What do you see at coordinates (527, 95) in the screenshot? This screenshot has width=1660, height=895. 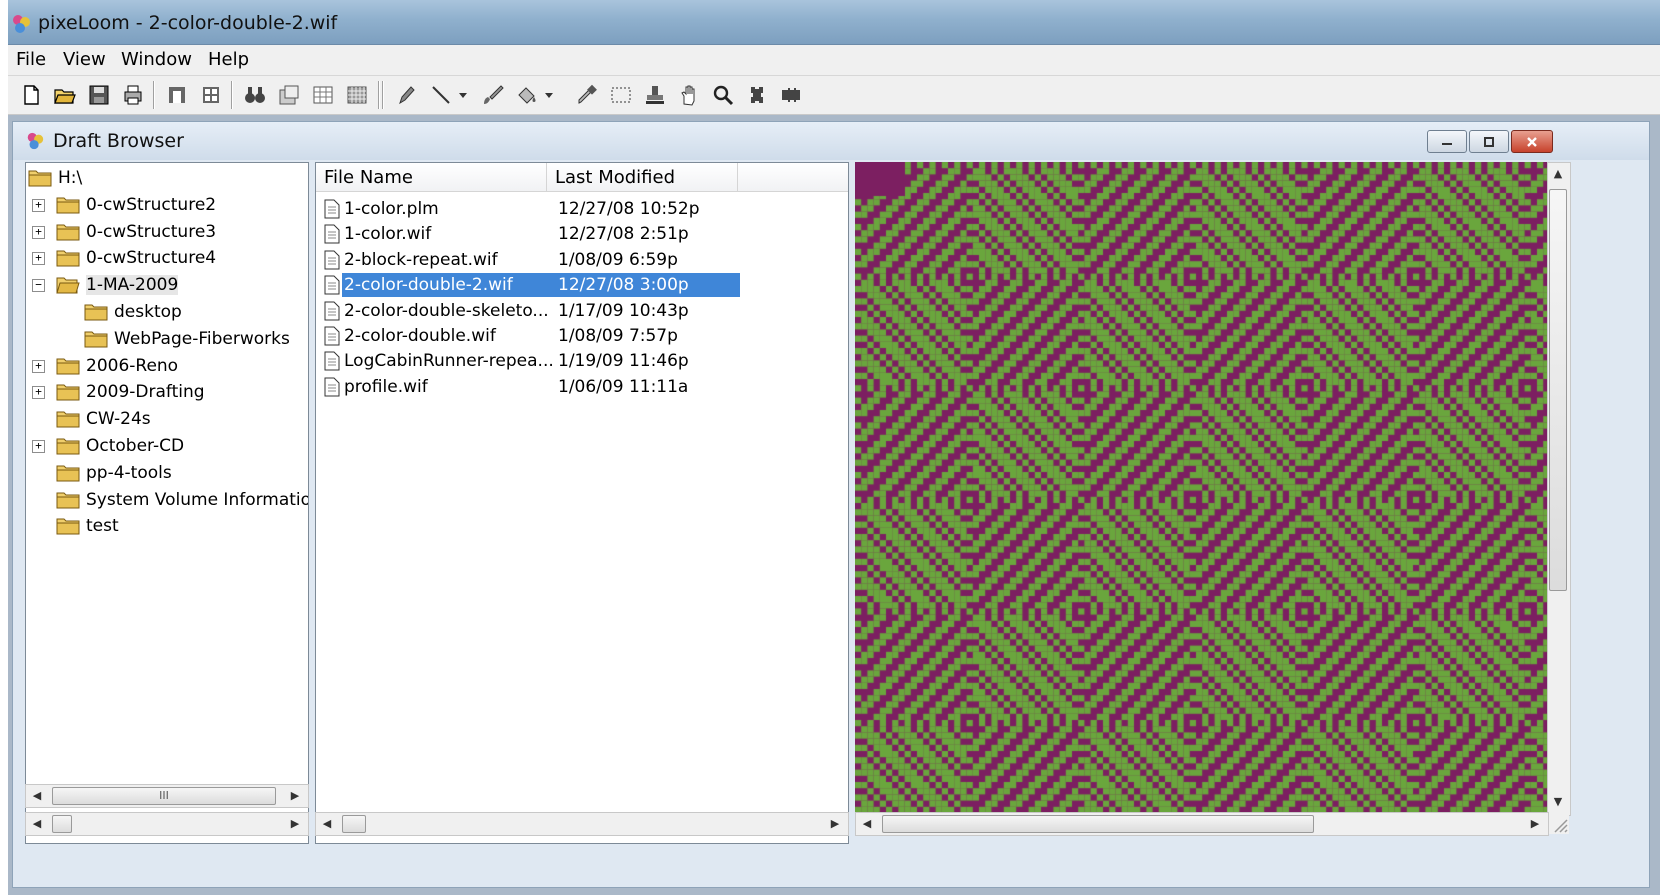 I see `fill-icon` at bounding box center [527, 95].